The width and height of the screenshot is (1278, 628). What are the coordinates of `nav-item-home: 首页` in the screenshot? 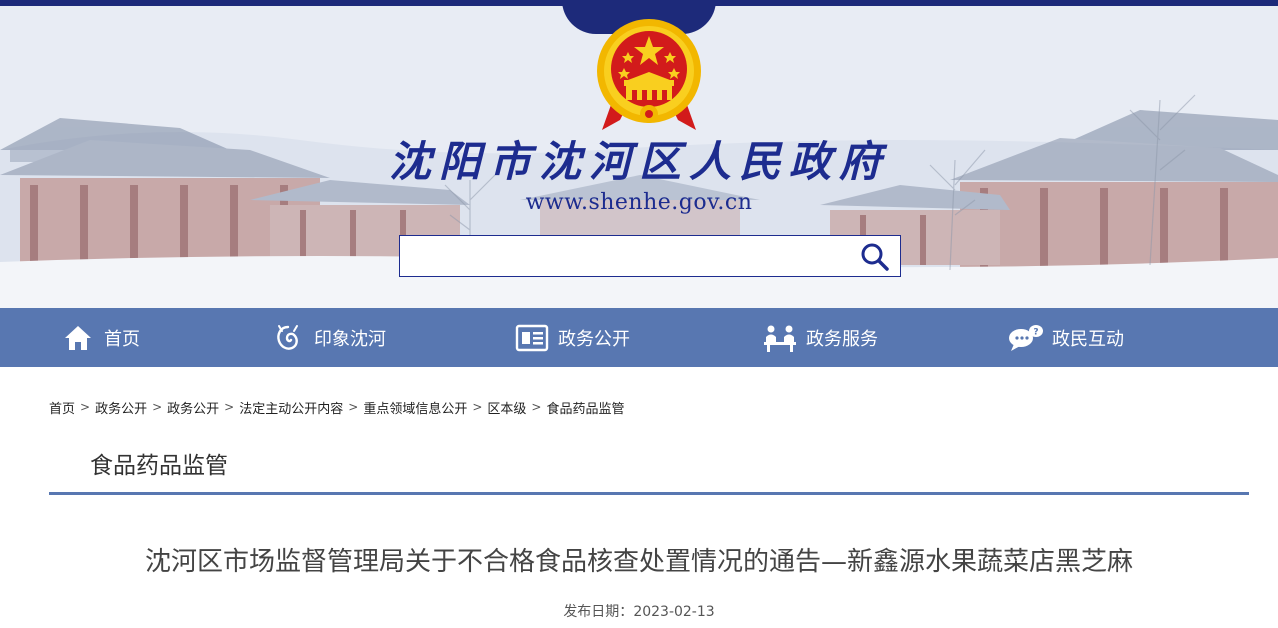 It's located at (100, 337).